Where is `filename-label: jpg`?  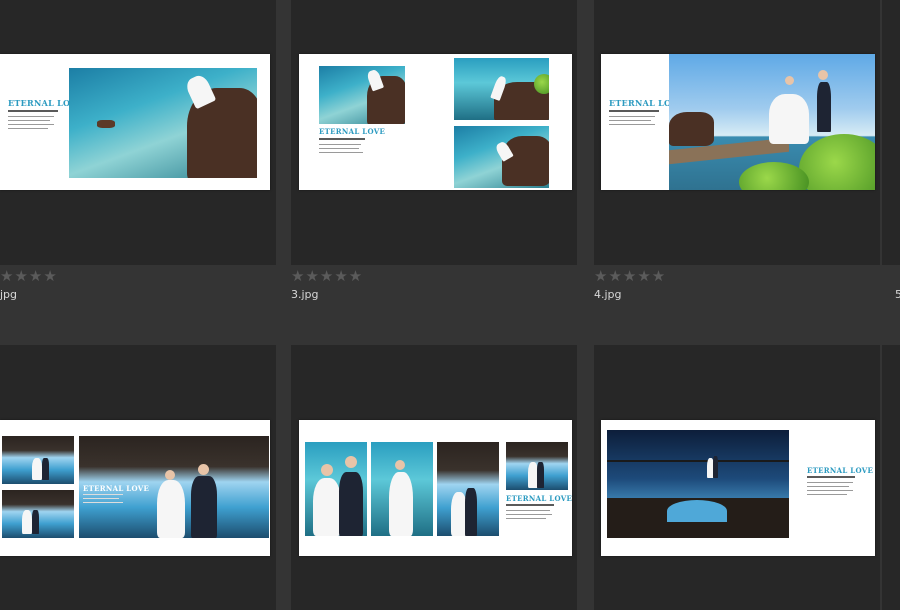
filename-label: jpg is located at coordinates (8, 294).